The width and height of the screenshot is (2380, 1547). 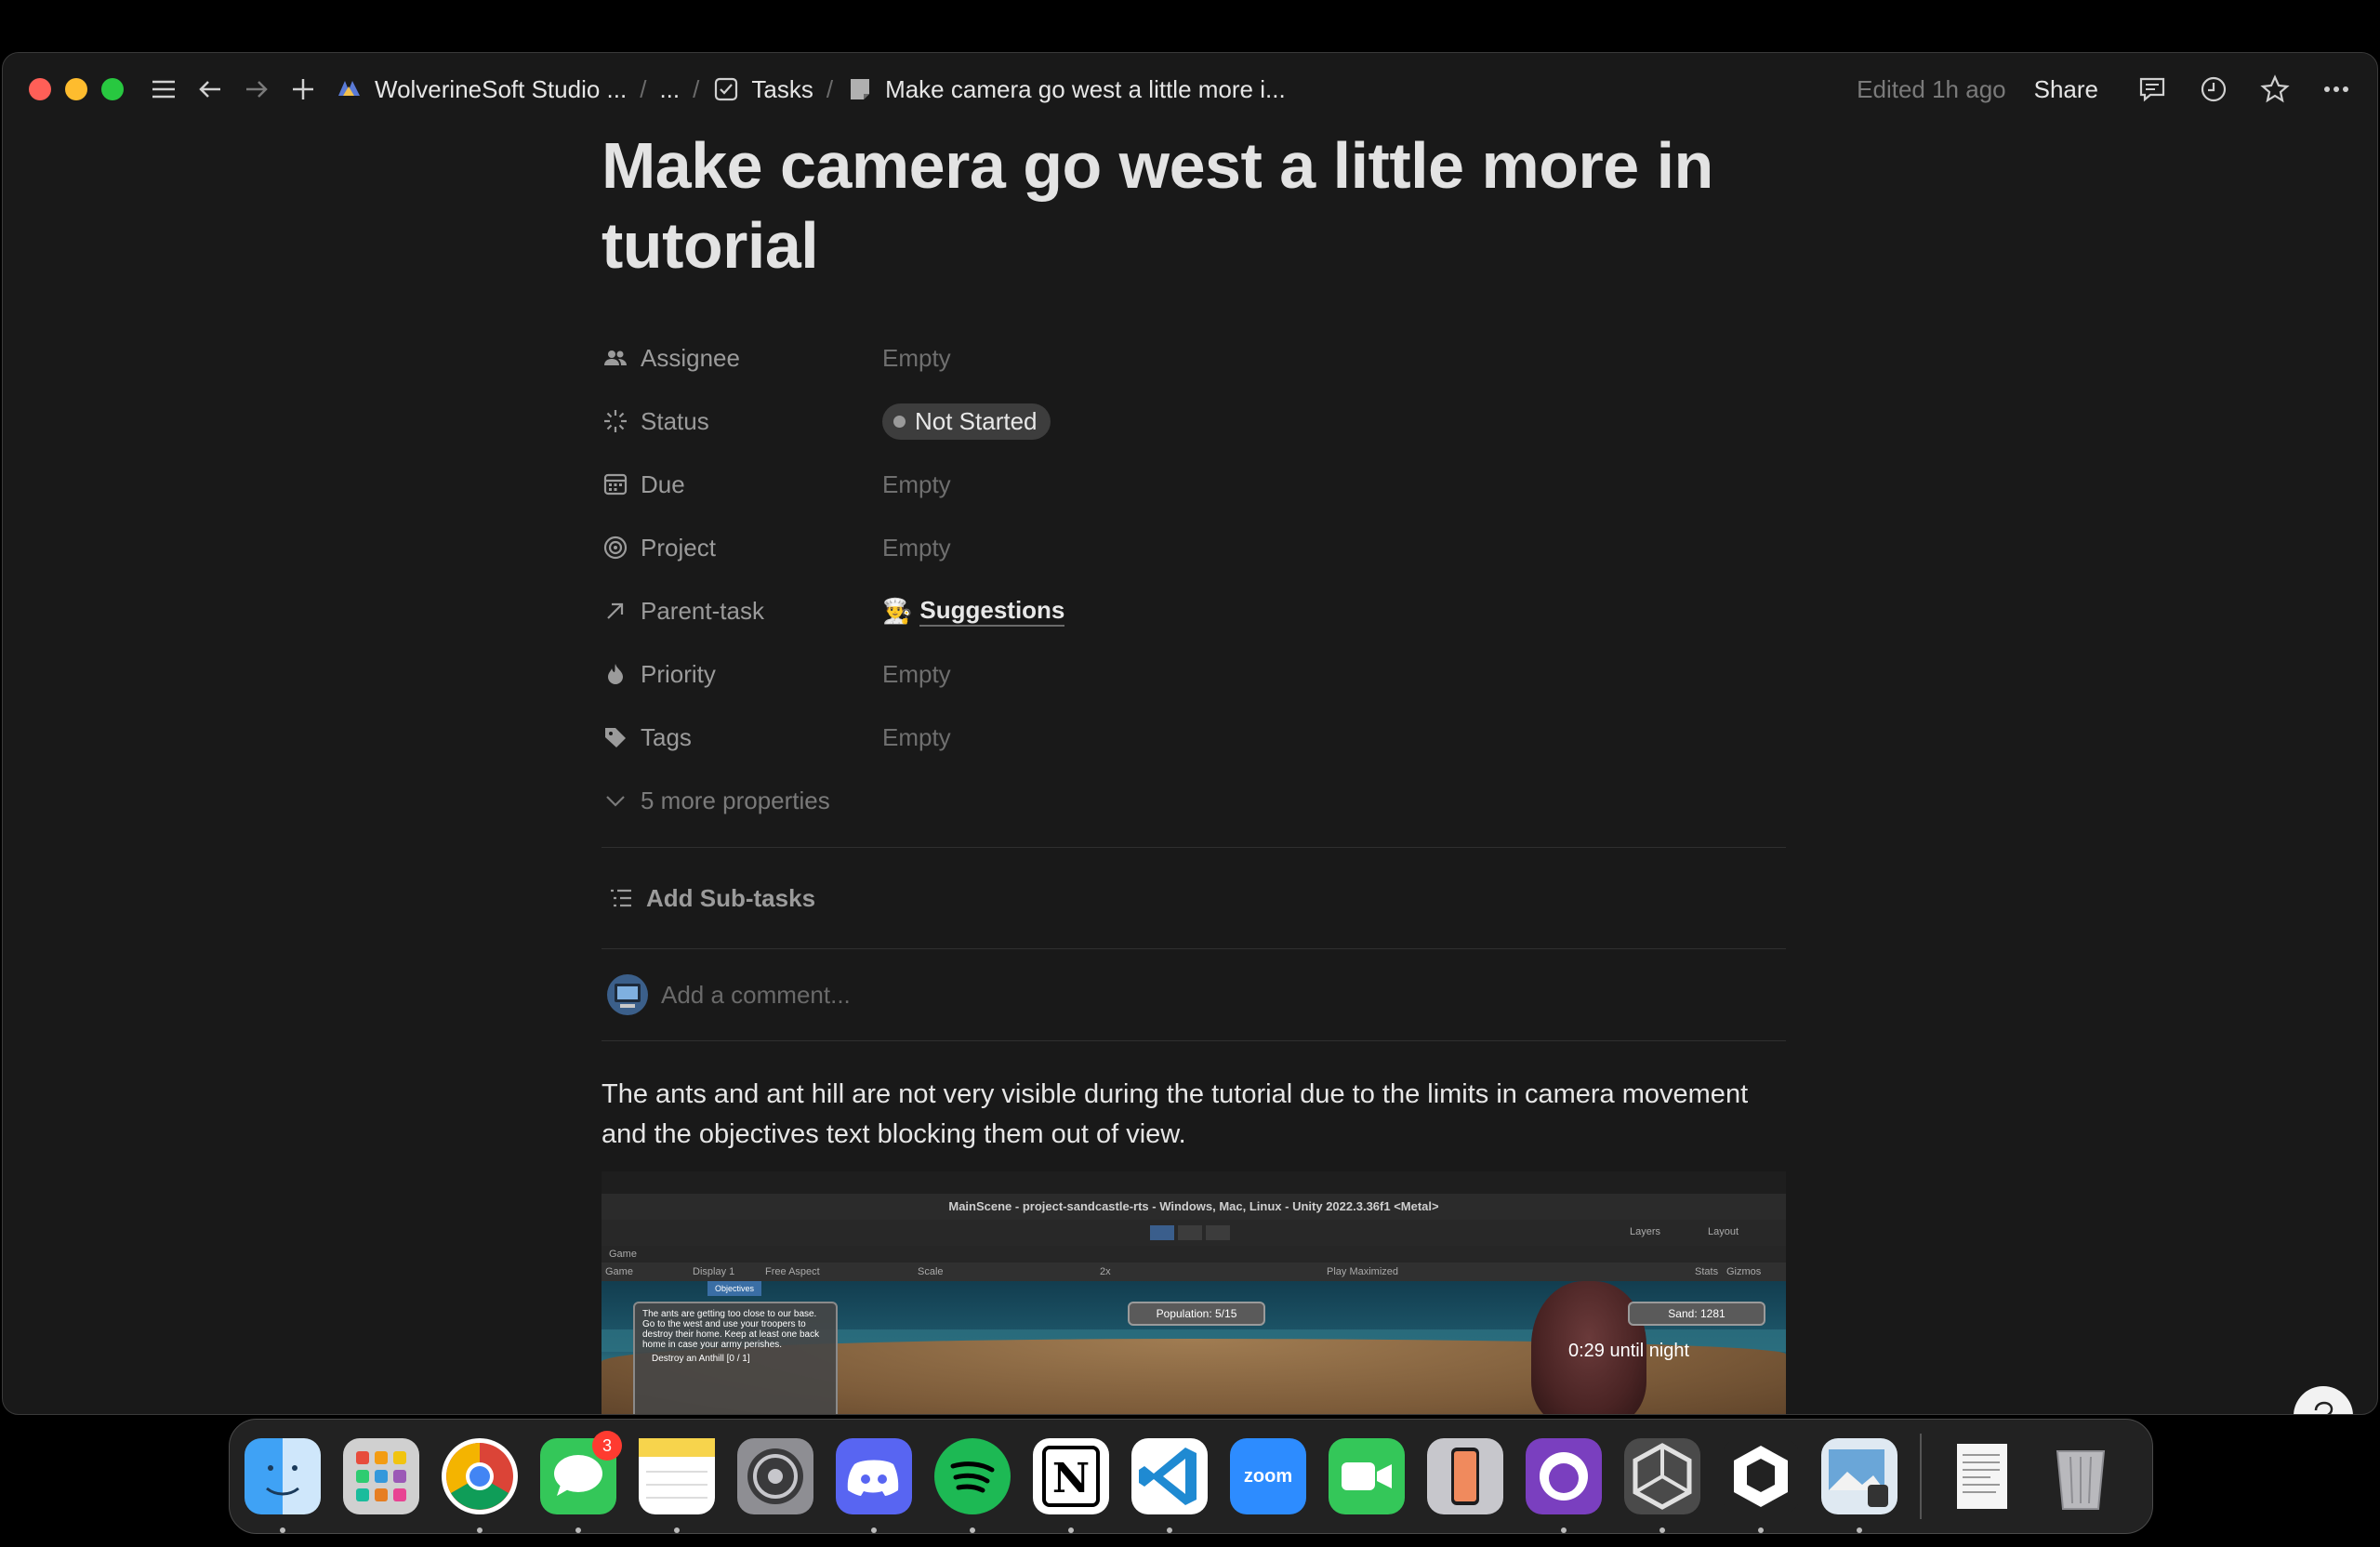 What do you see at coordinates (1168, 1476) in the screenshot?
I see `vscode-icon` at bounding box center [1168, 1476].